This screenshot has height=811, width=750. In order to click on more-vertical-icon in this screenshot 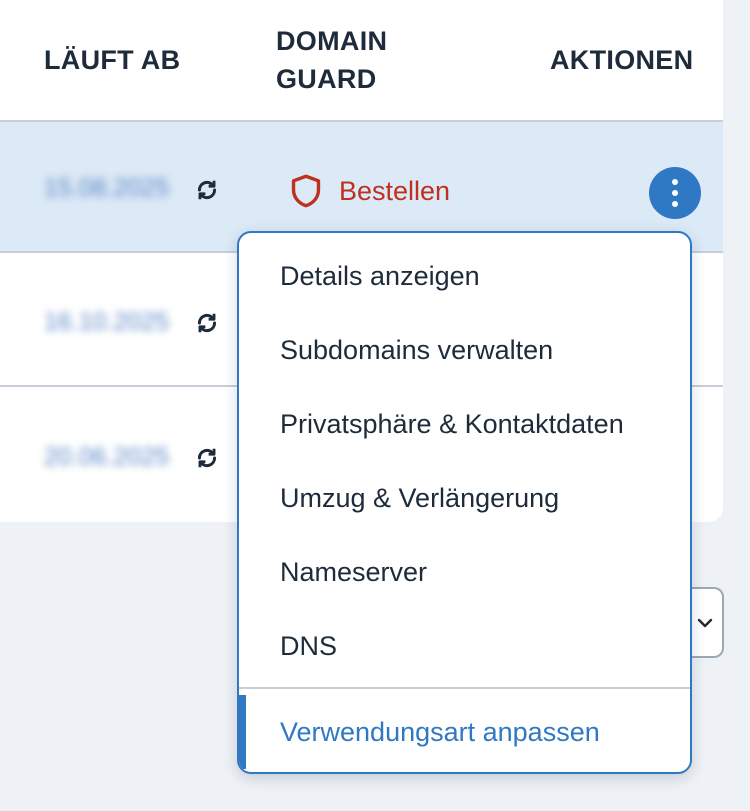, I will do `click(675, 182)`.